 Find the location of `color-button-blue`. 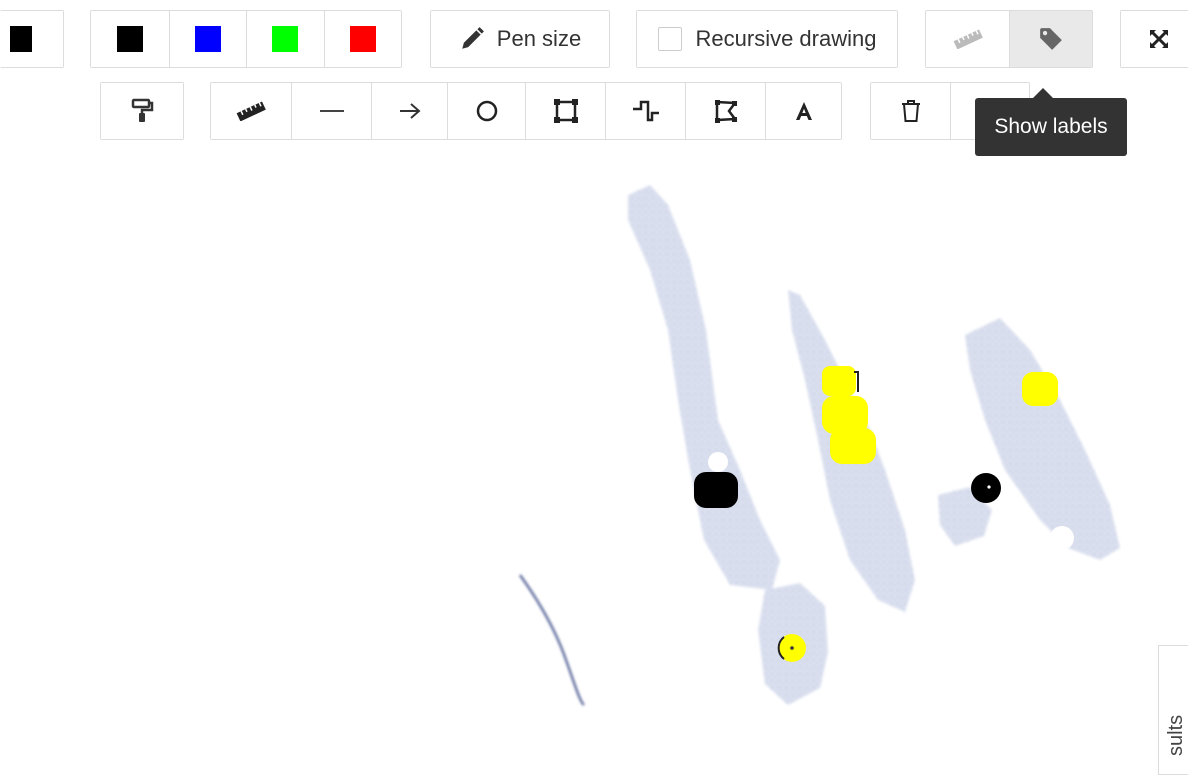

color-button-blue is located at coordinates (207, 39).